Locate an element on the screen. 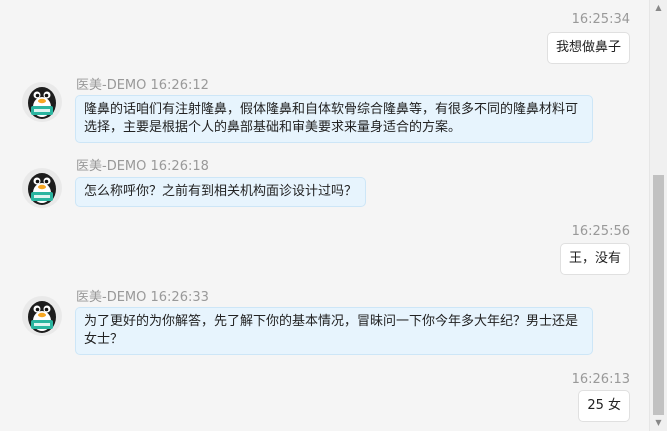  scroll-up-arrow-icon: ▲ is located at coordinates (658, 8).